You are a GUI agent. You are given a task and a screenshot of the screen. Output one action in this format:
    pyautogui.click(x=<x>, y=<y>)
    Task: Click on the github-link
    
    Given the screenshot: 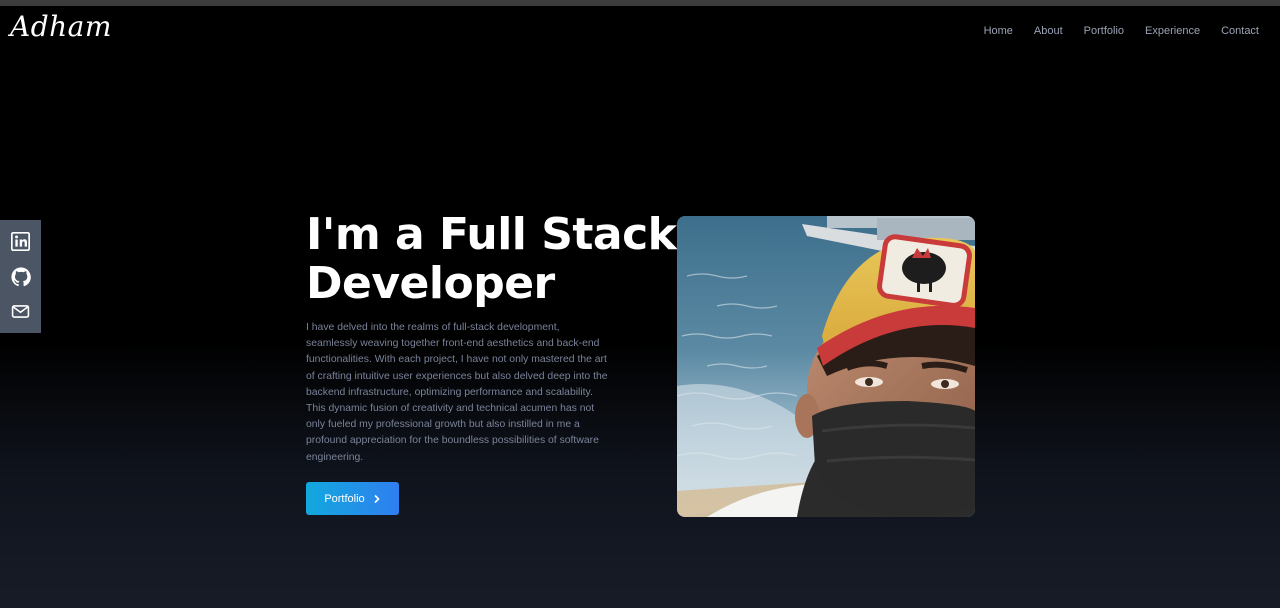 What is the action you would take?
    pyautogui.click(x=21, y=277)
    